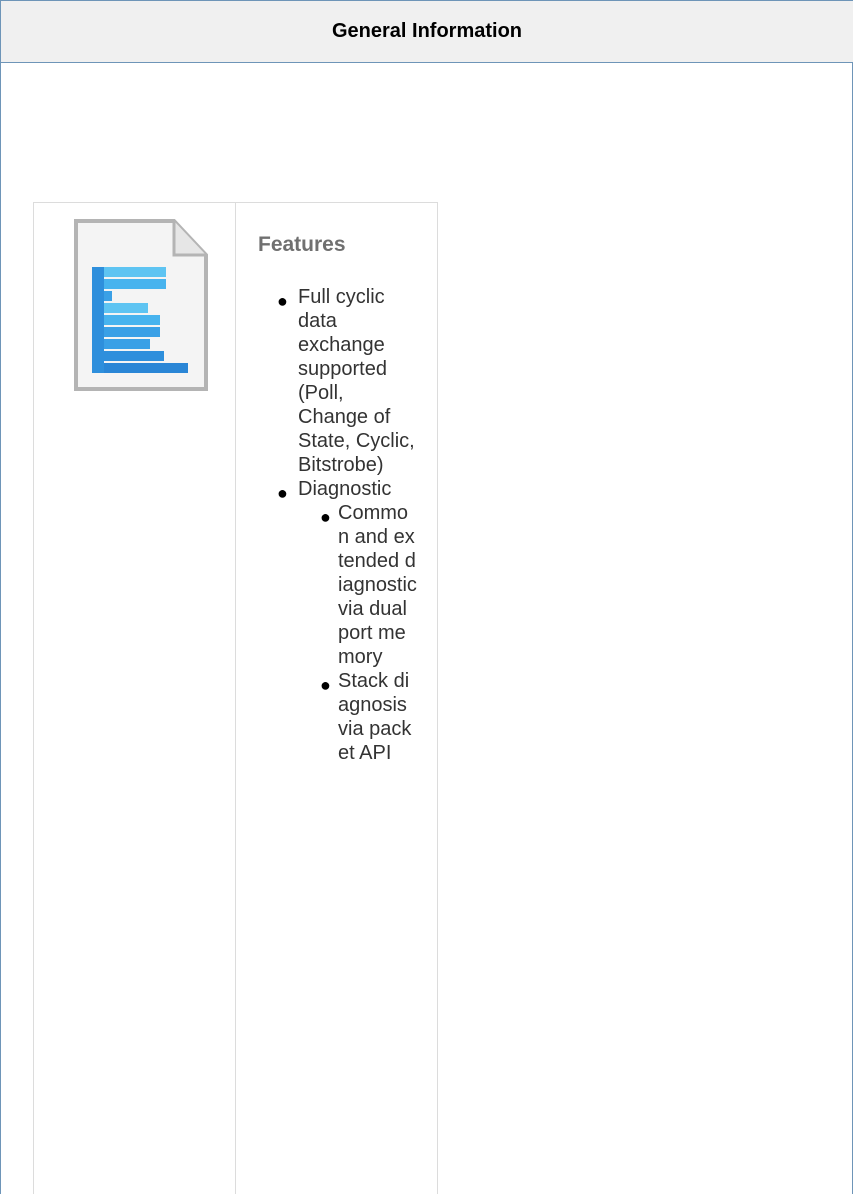  Describe the element at coordinates (375, 717) in the screenshot. I see `sub-feature-text: Stack diagnosis via packet API` at that location.